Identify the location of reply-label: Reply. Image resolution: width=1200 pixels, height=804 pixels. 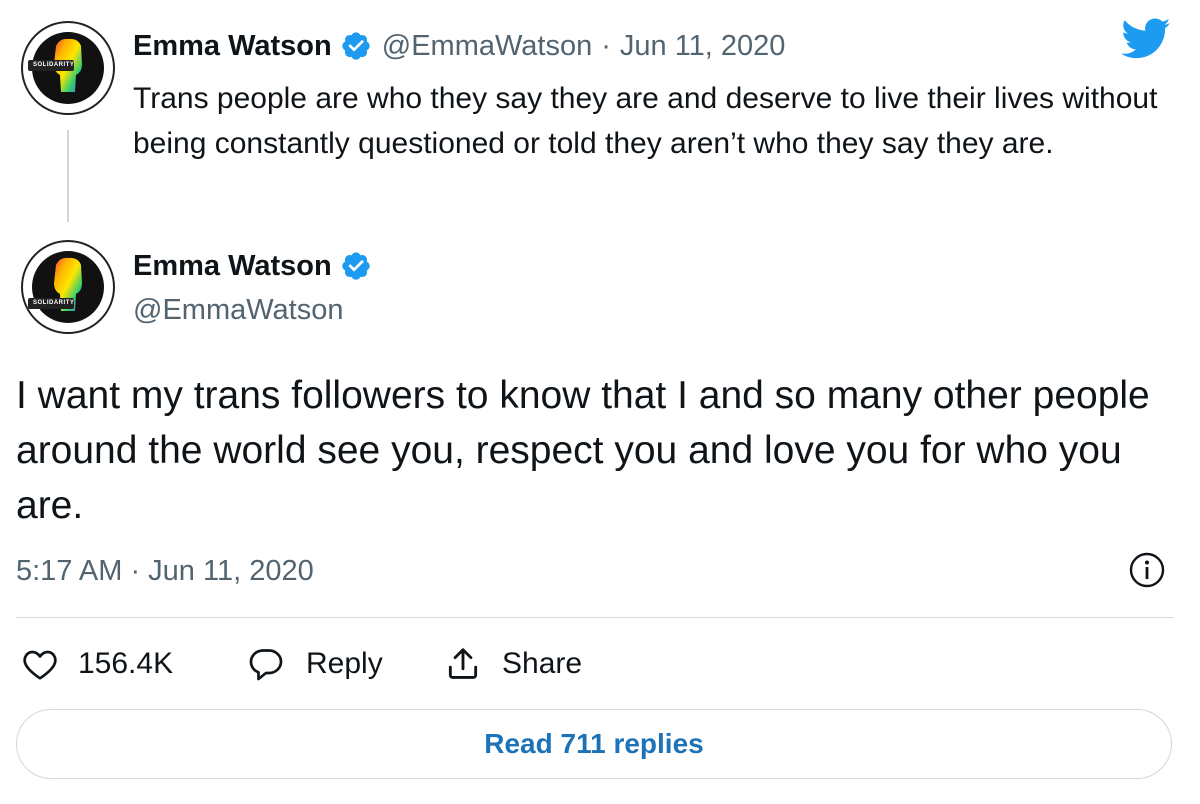
(344, 663).